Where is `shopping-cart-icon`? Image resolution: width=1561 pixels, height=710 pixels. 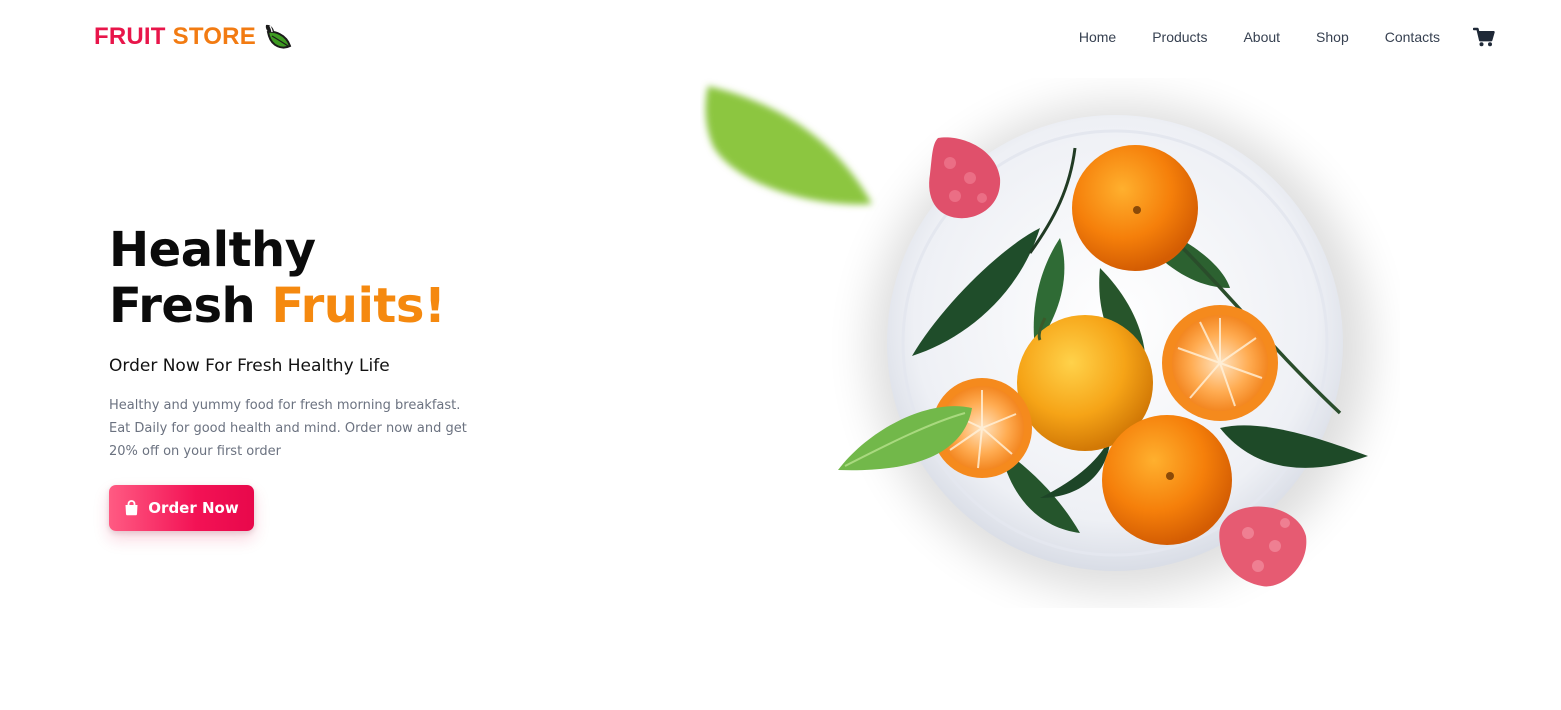
shopping-cart-icon is located at coordinates (1484, 37).